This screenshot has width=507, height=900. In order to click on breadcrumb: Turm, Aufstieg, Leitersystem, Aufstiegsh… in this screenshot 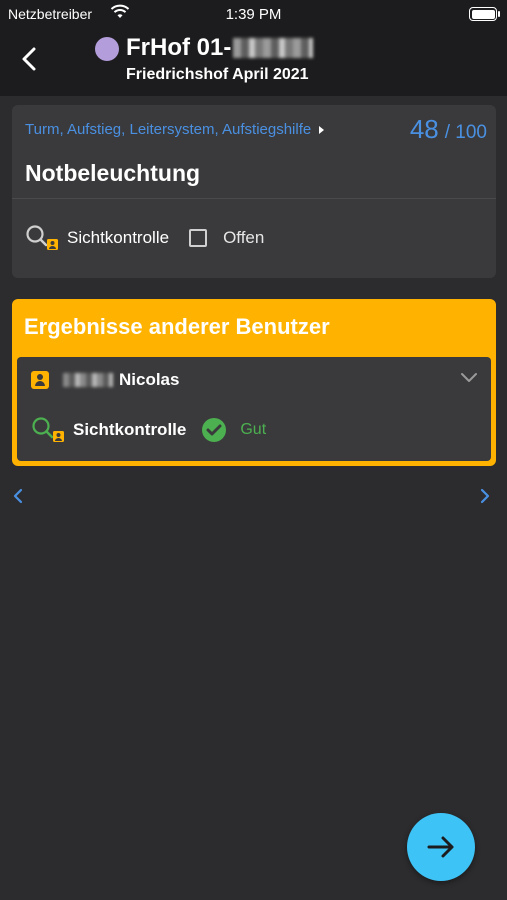, I will do `click(175, 129)`.